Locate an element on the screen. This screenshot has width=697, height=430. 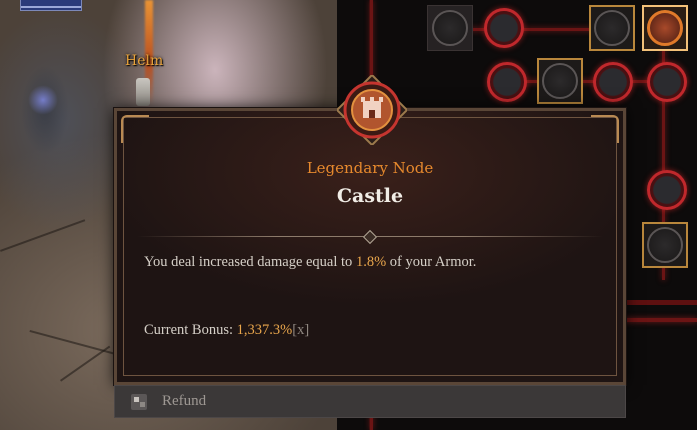
castle-crest-icon is located at coordinates (372, 110).